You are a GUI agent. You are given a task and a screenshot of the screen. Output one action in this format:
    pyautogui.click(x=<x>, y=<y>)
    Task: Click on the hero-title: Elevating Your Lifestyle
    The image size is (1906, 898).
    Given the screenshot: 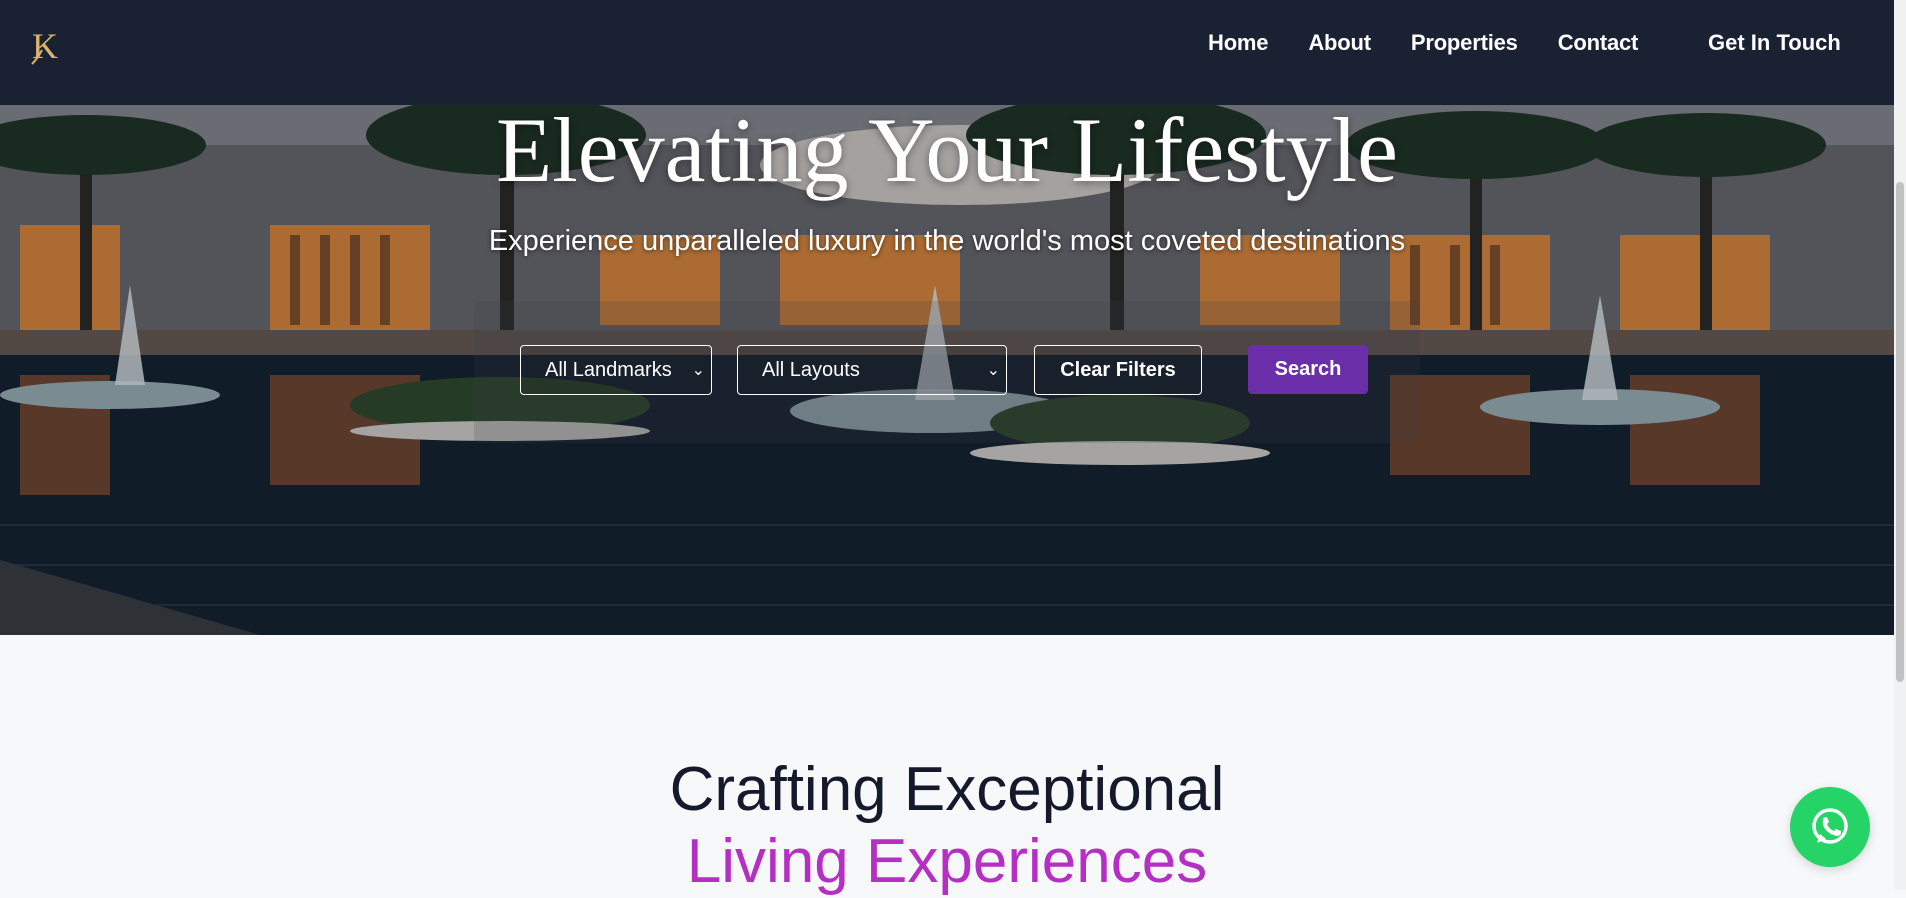 What is the action you would take?
    pyautogui.click(x=947, y=153)
    